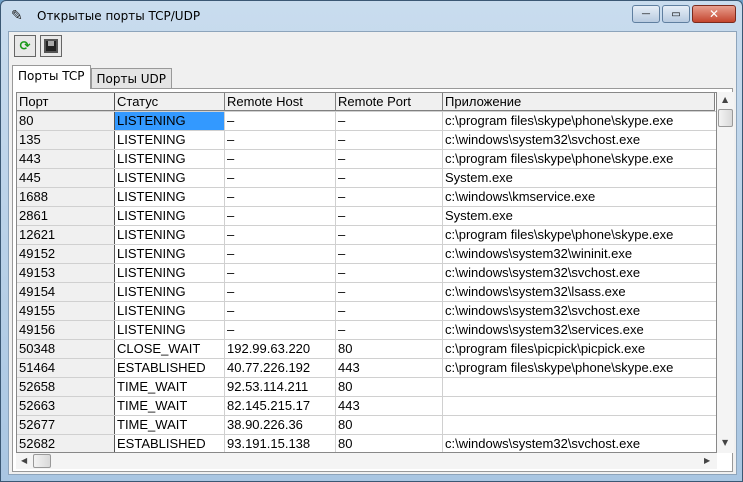  Describe the element at coordinates (280, 443) in the screenshot. I see `cell-remote-host: 93.191.15.138` at that location.